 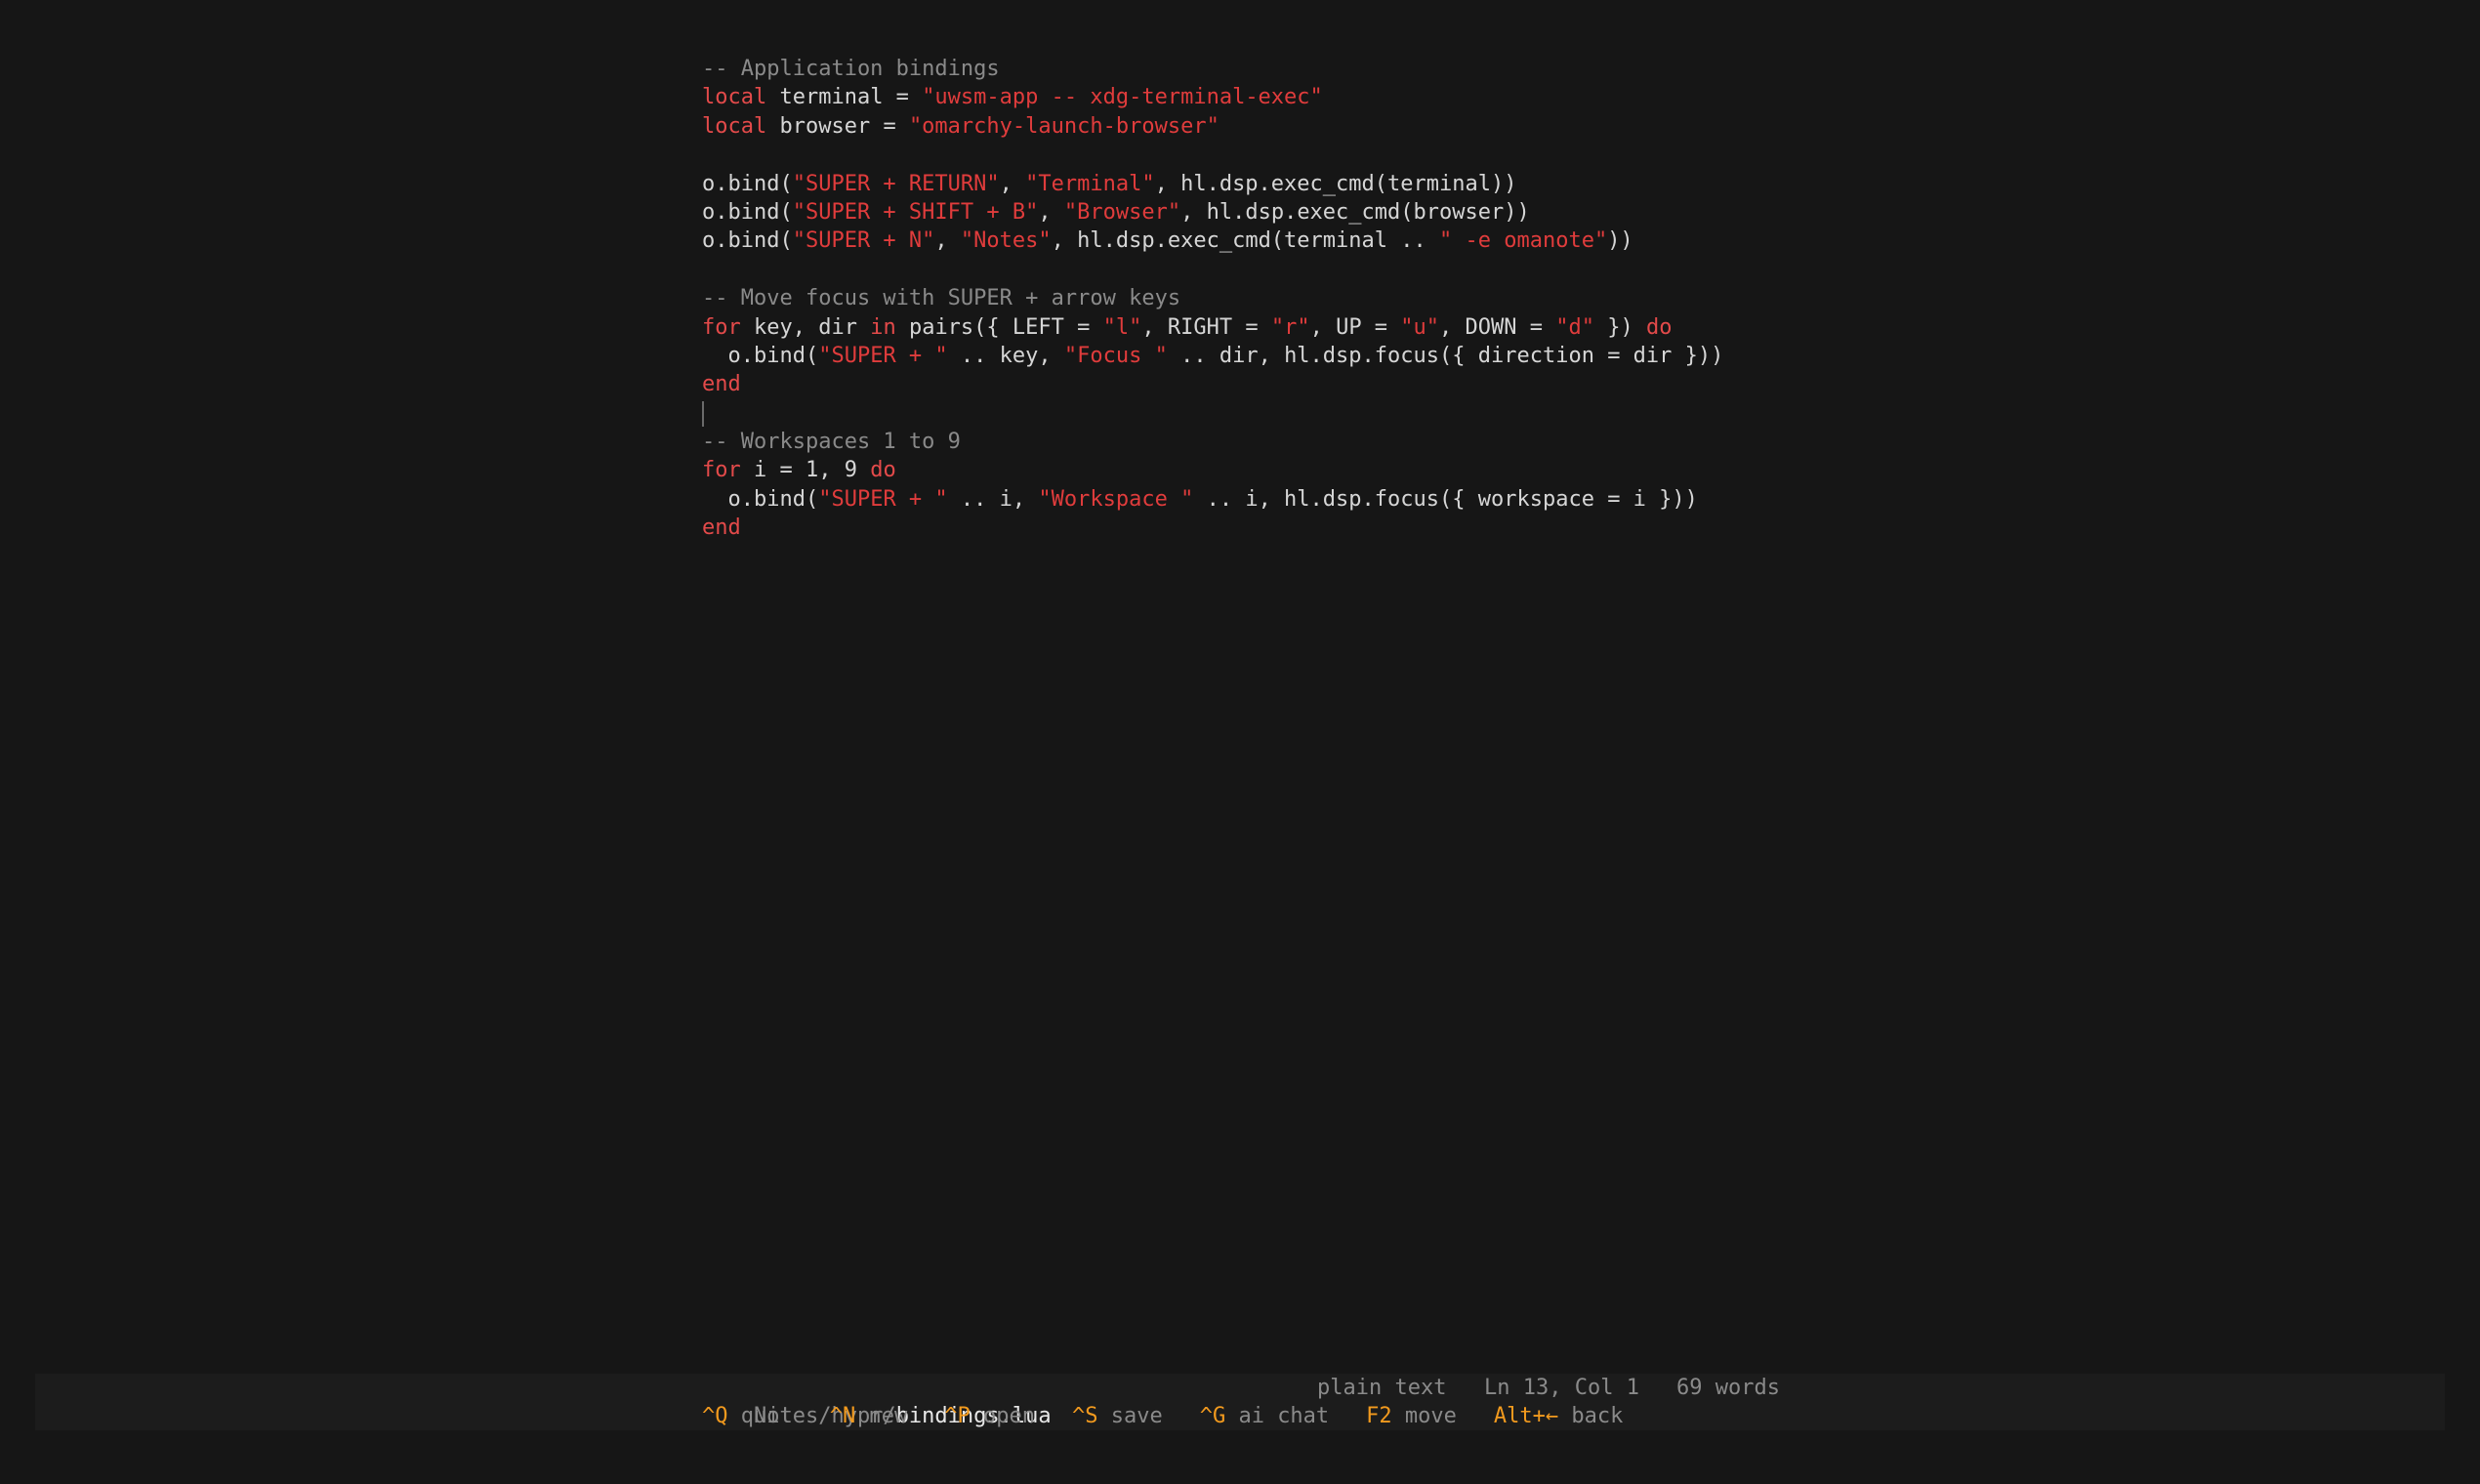 I want to click on code-token-string: "Notes", so click(x=1006, y=241).